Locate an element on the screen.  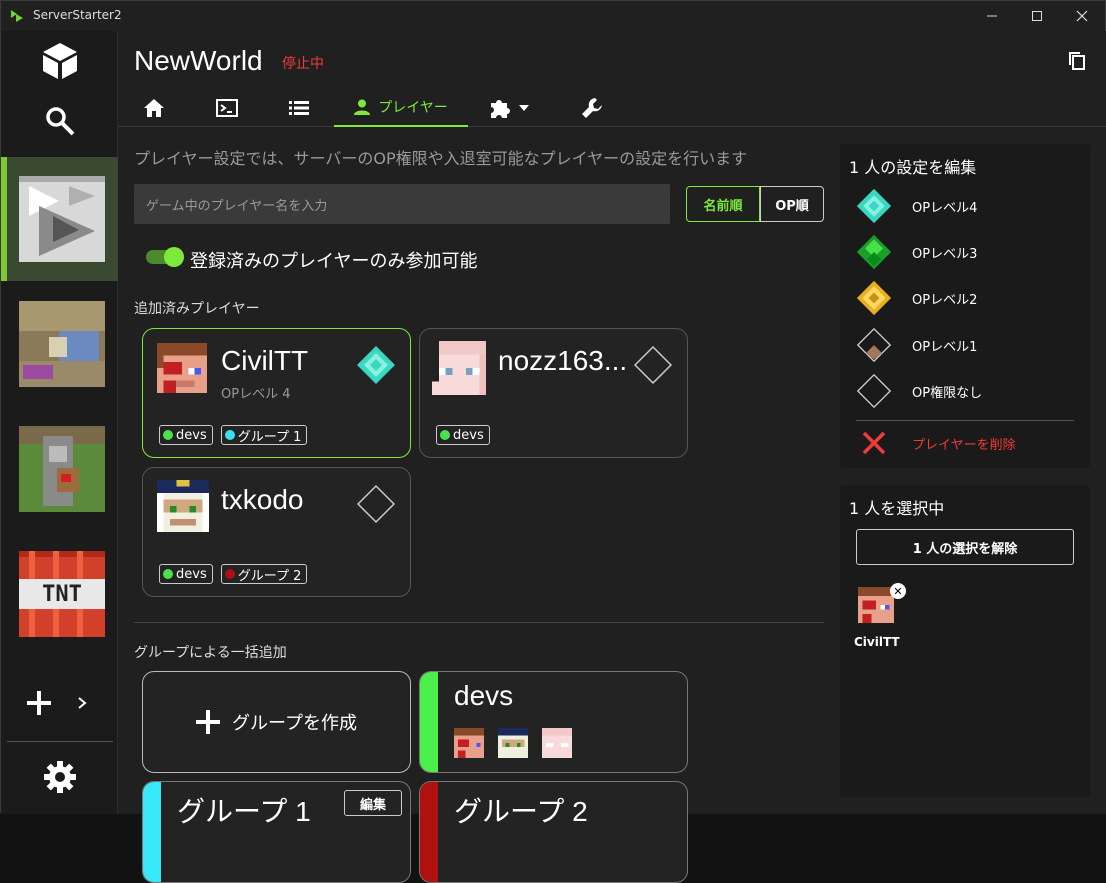
chevron-right-icon is located at coordinates (82, 703).